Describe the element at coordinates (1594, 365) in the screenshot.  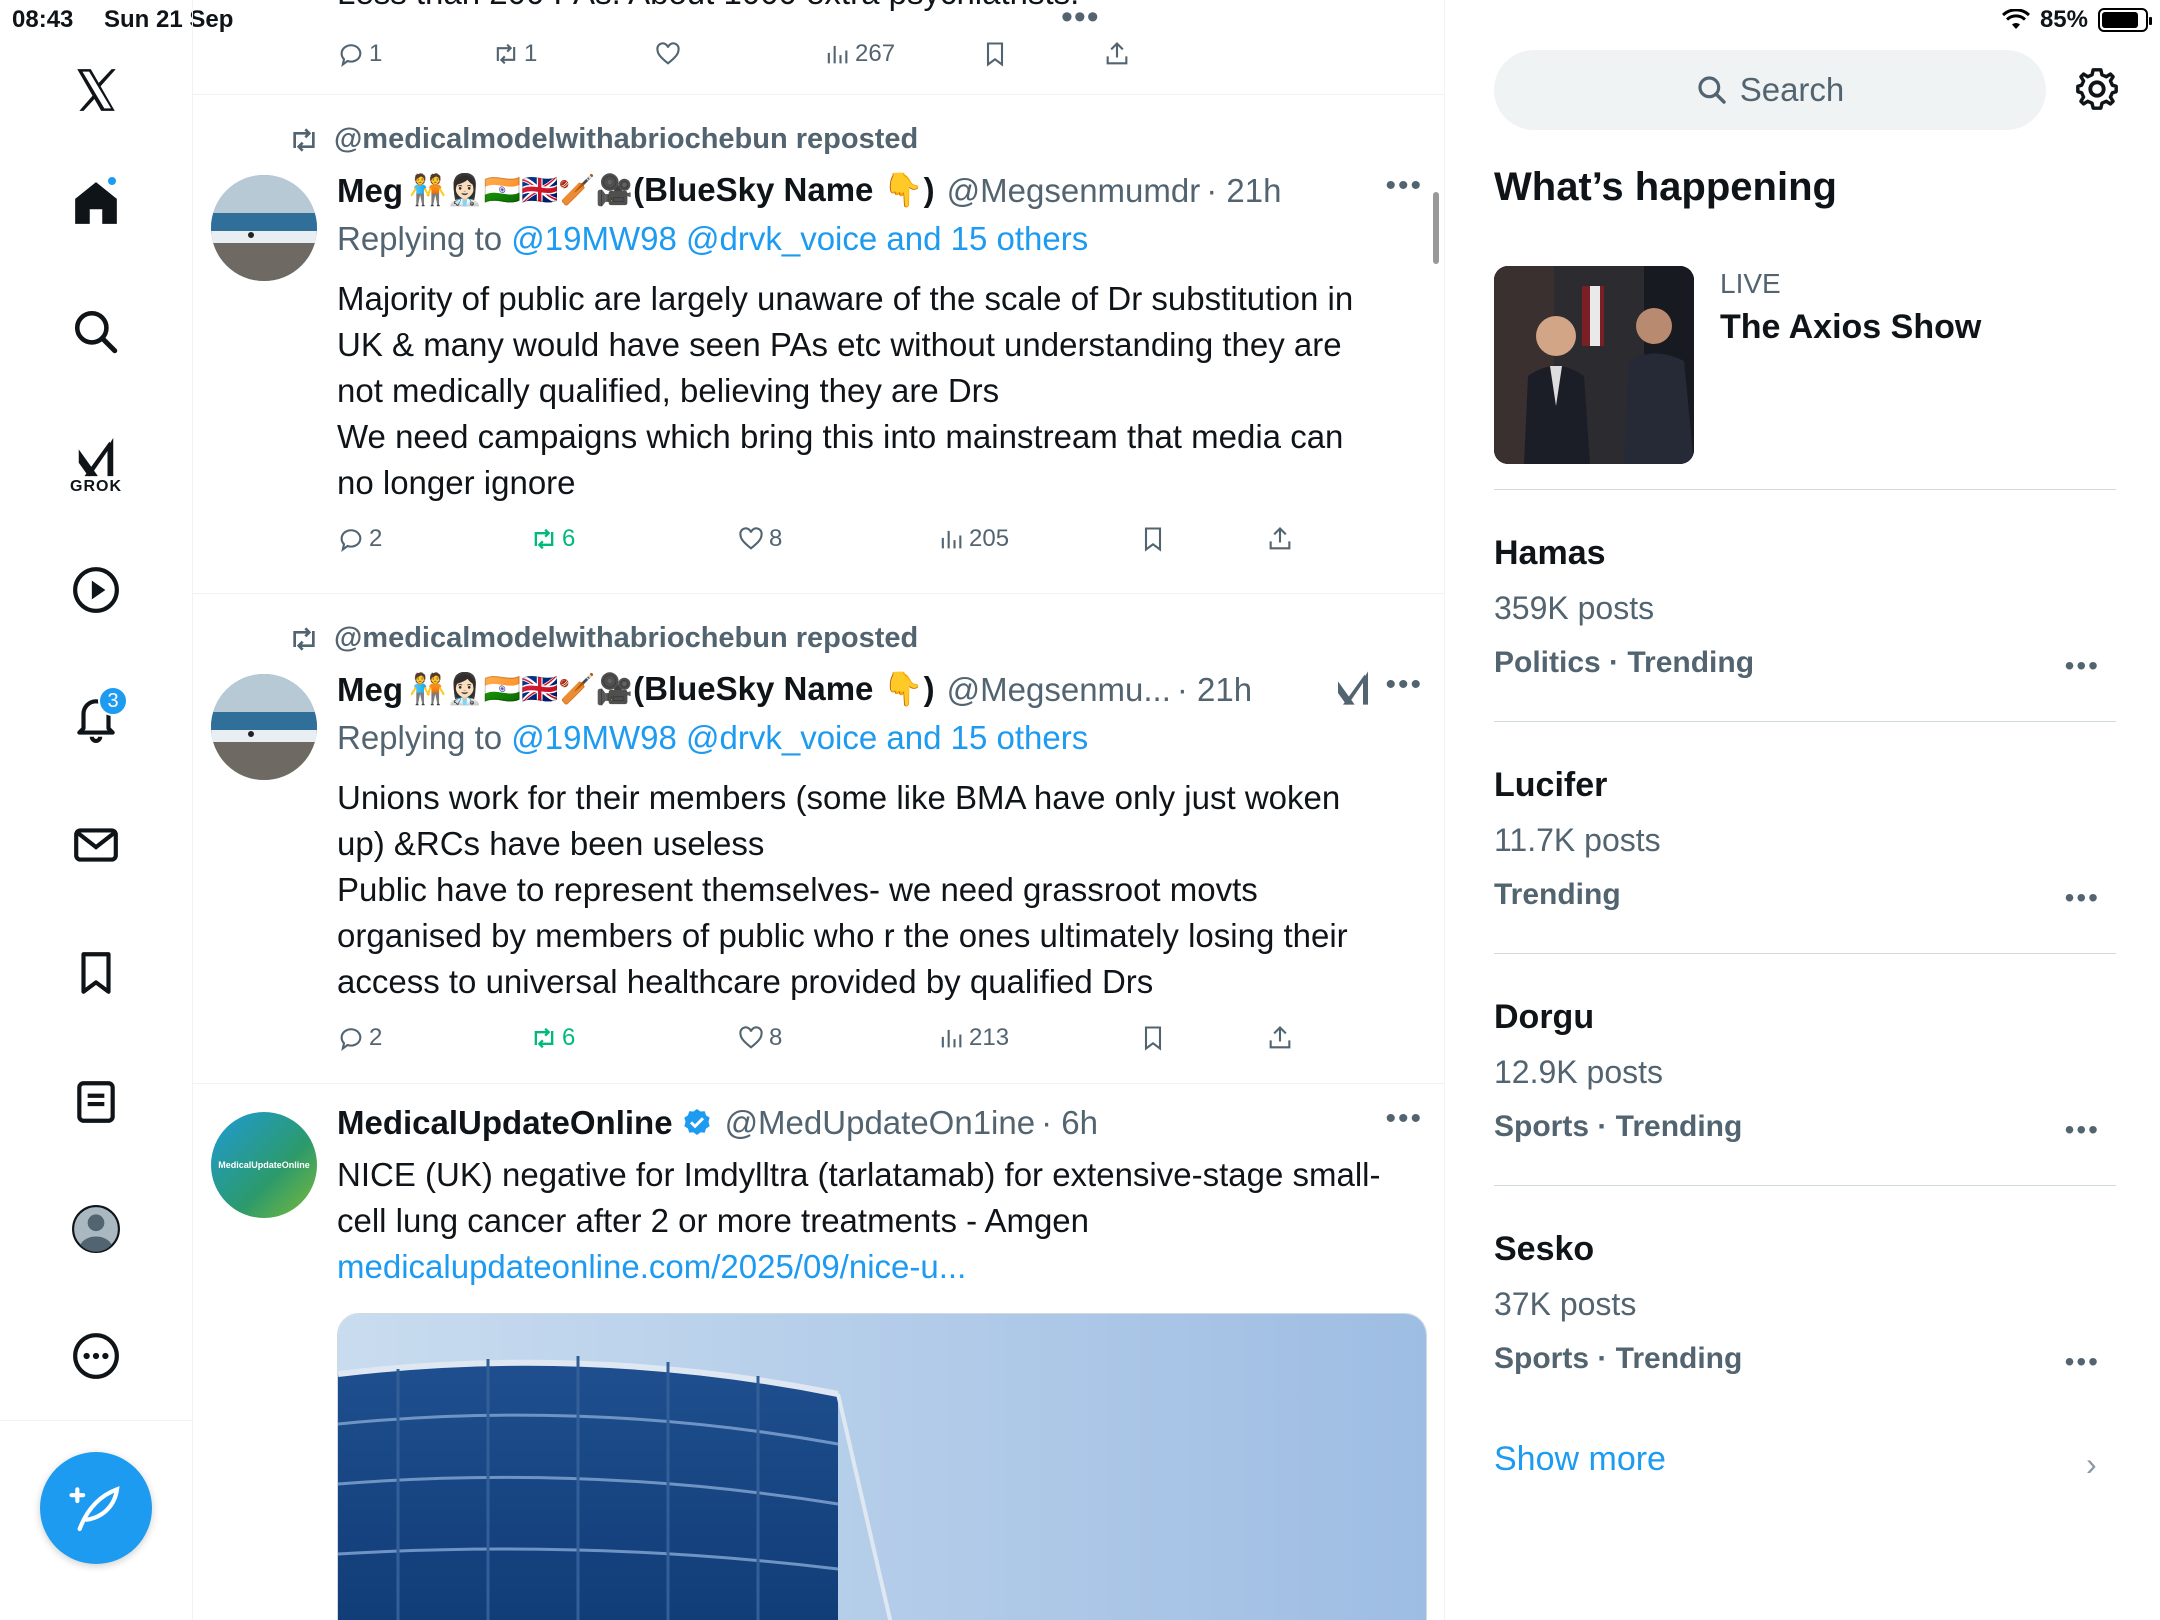
I see `live-thumbnail` at that location.